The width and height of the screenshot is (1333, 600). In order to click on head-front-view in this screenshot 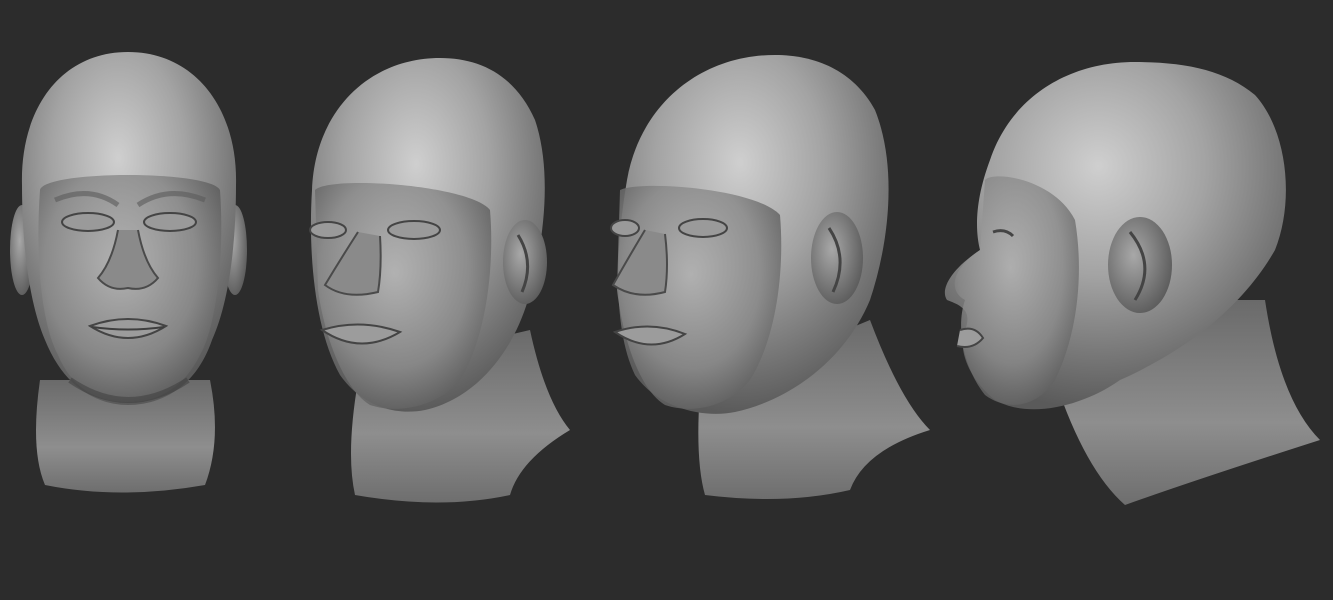, I will do `click(128, 272)`.